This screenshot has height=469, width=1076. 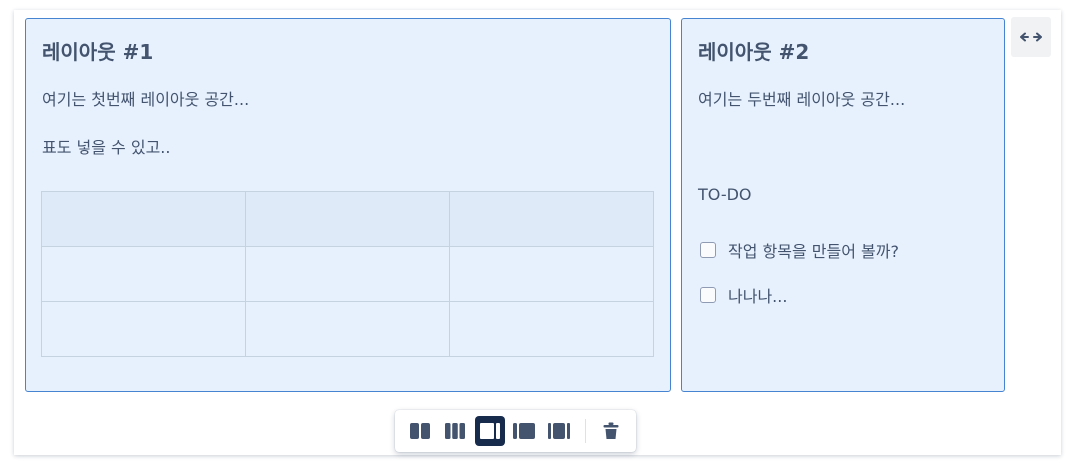 I want to click on todo-title: TO-DO, so click(x=725, y=194).